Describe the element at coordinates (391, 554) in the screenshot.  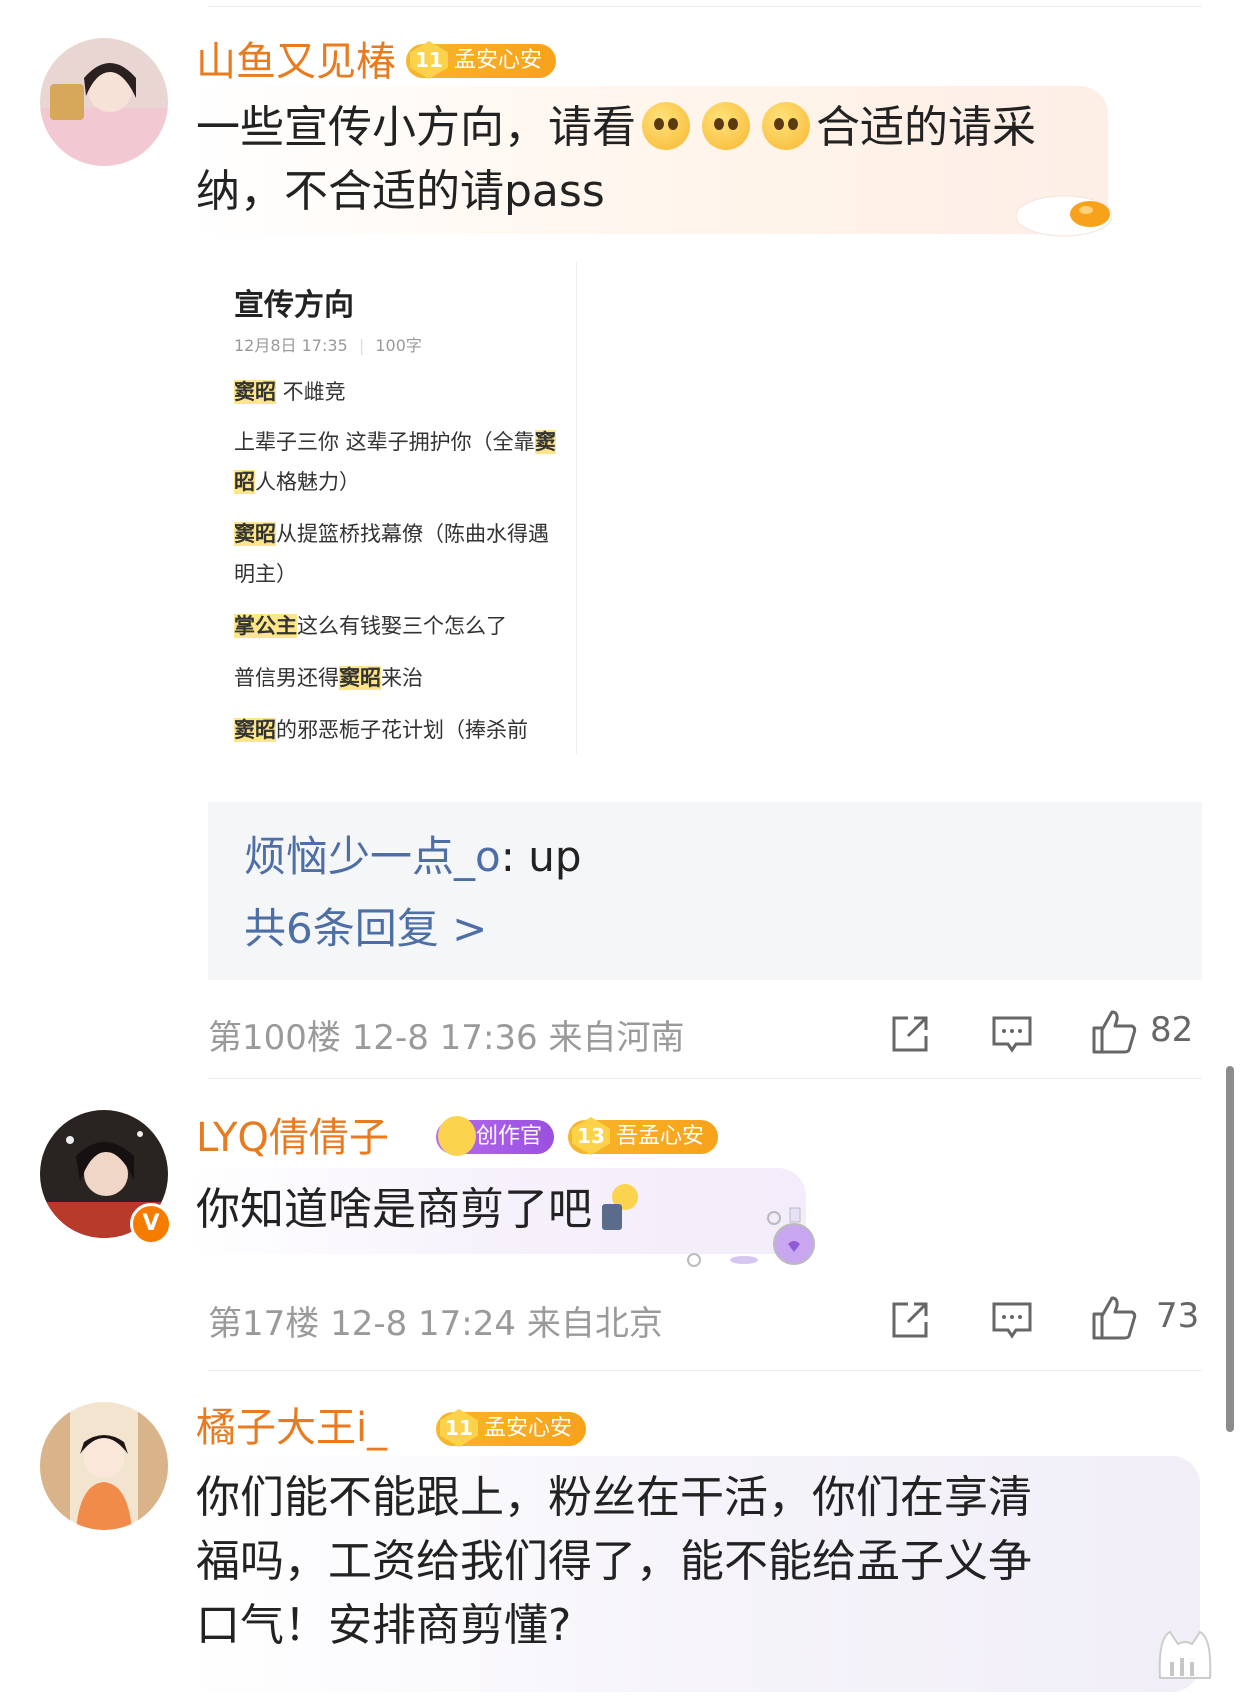
I see `note-text: 从提篮桥找幕僚（陈曲水得遇明主）` at that location.